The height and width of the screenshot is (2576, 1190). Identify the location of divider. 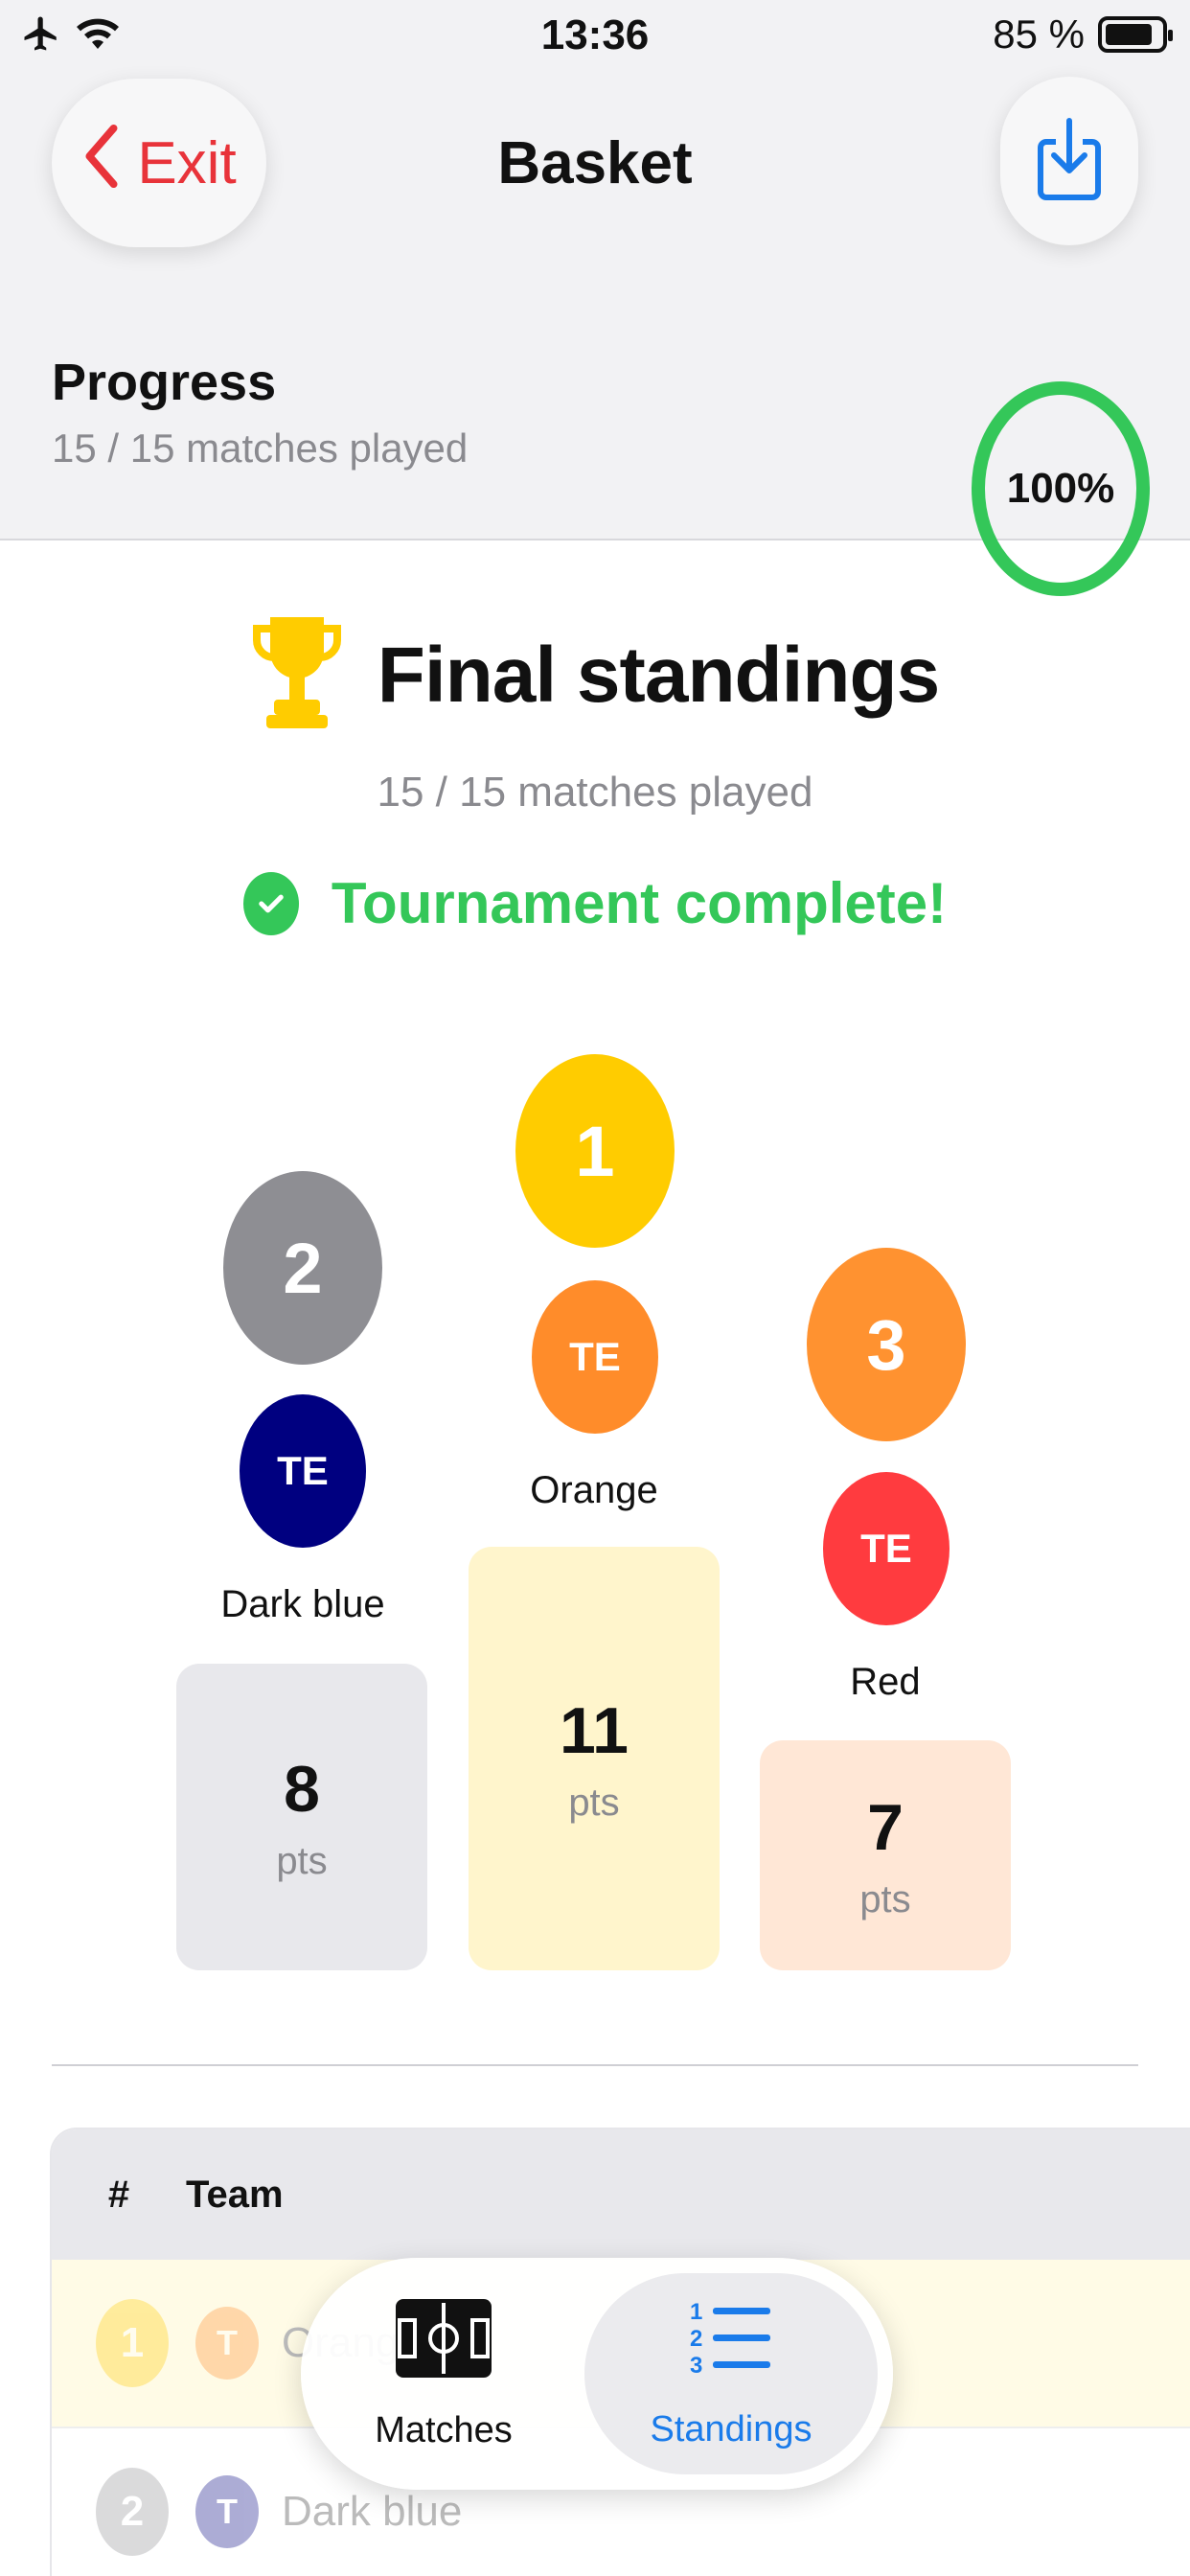
(595, 2065).